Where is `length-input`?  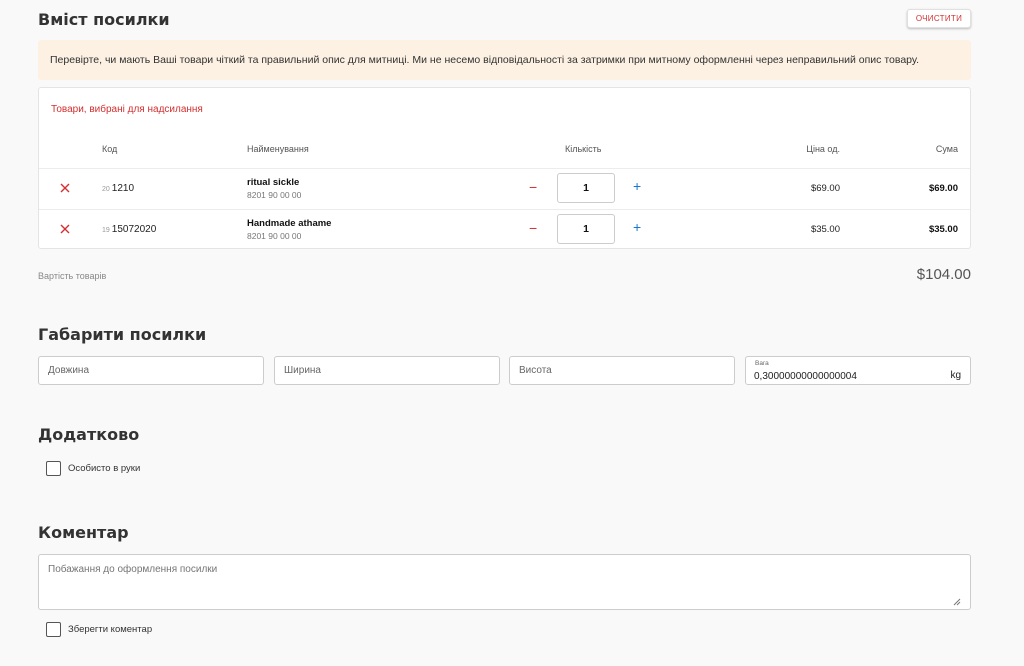
length-input is located at coordinates (151, 370).